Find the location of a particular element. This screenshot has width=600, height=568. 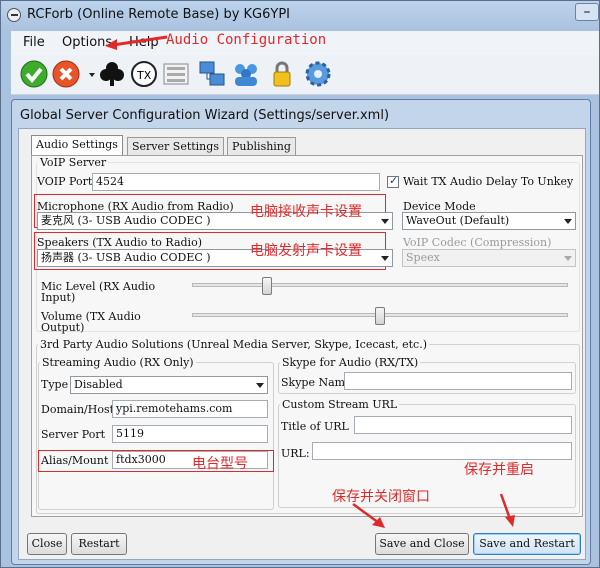

tab-publishing: Publishing is located at coordinates (261, 146).